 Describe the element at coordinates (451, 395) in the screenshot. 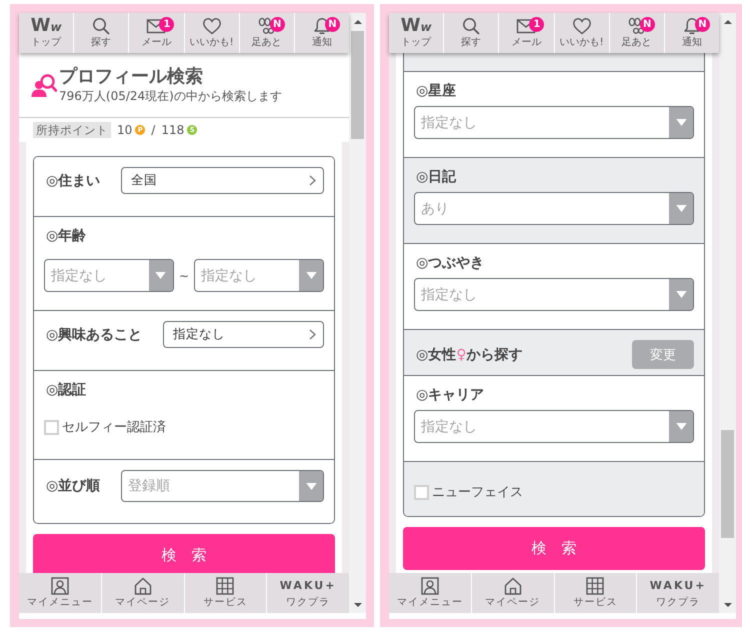

I see `field-label: ◎キャリア` at that location.